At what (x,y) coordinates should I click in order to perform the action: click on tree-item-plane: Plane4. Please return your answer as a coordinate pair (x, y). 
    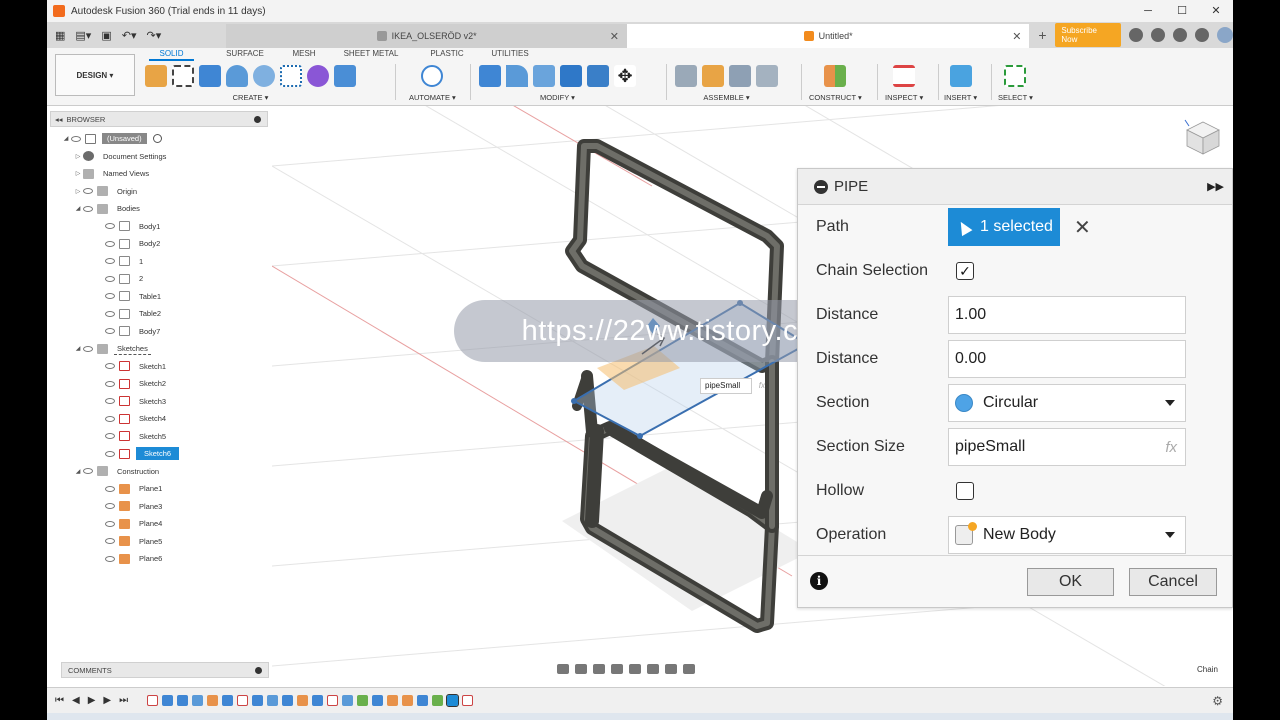
    Looking at the image, I should click on (159, 524).